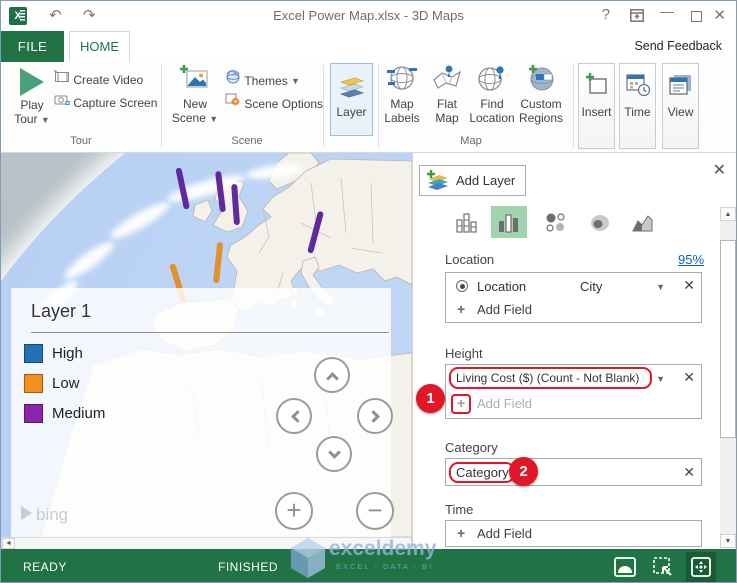  I want to click on maximize-icon, so click(696, 17).